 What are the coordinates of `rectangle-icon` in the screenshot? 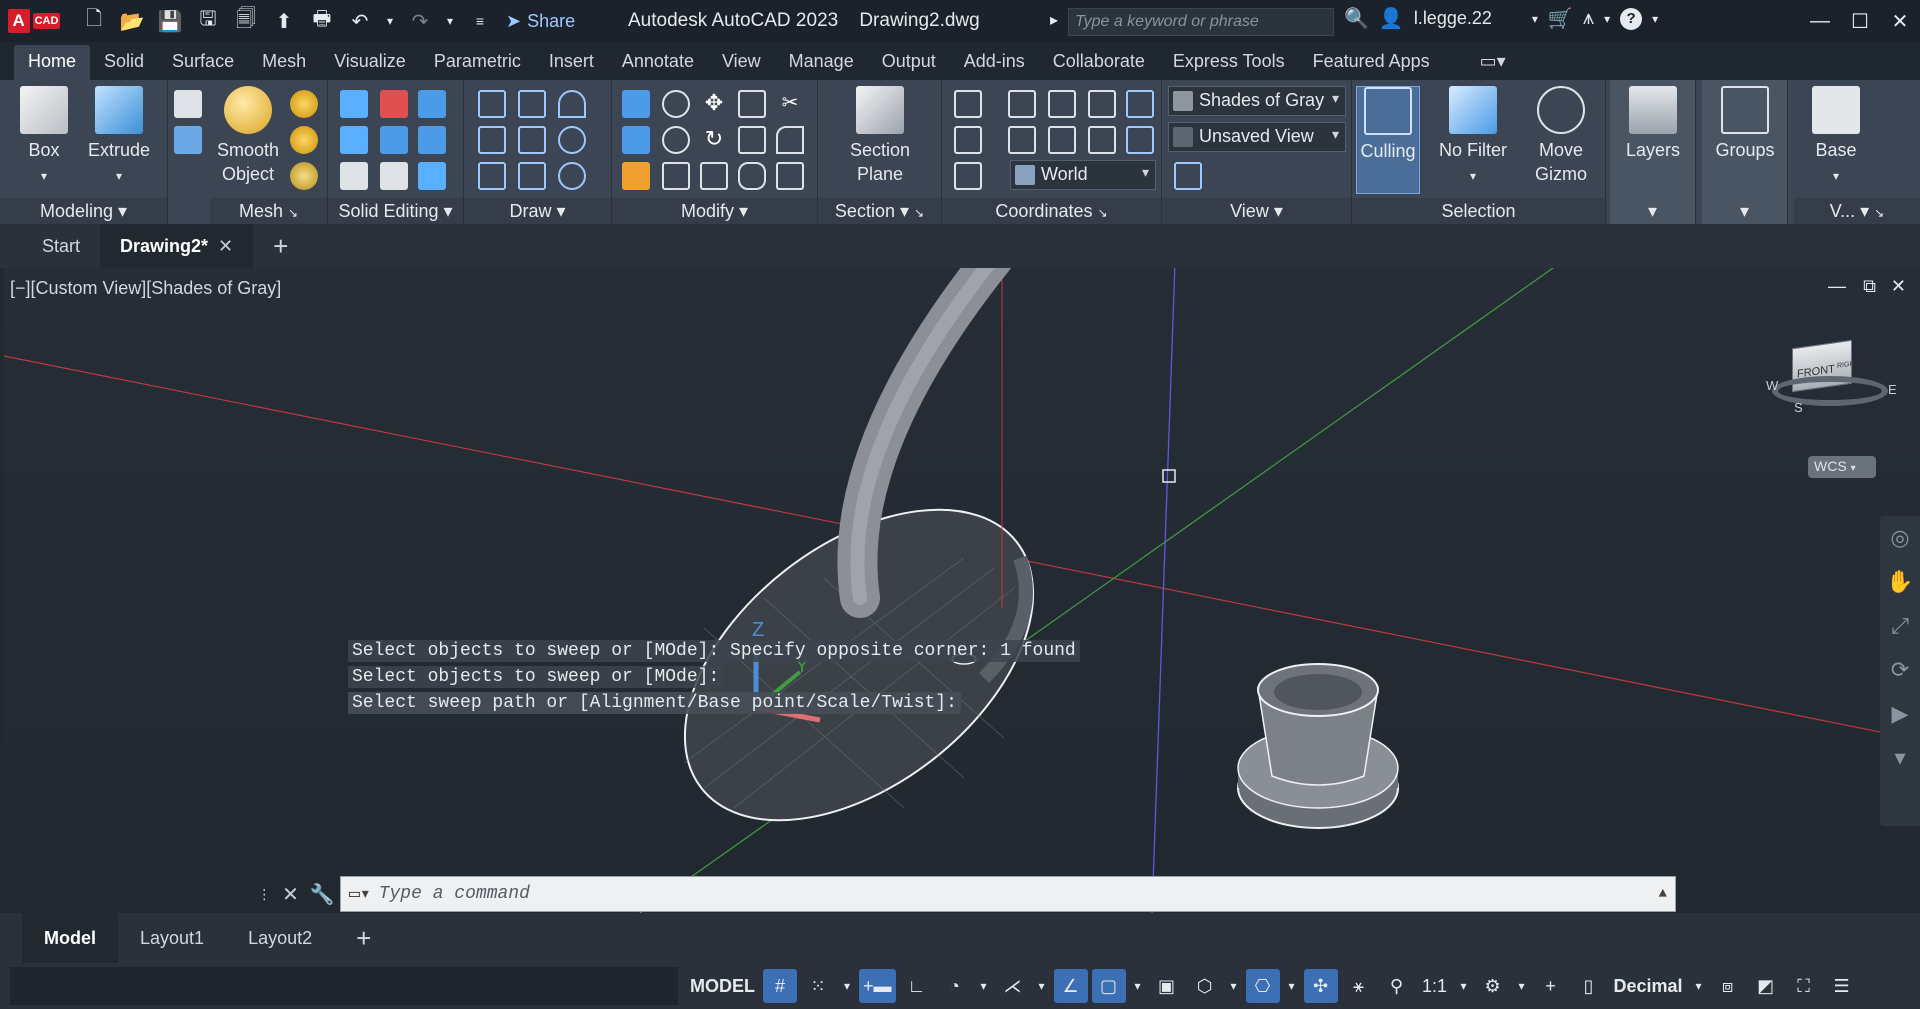 It's located at (532, 176).